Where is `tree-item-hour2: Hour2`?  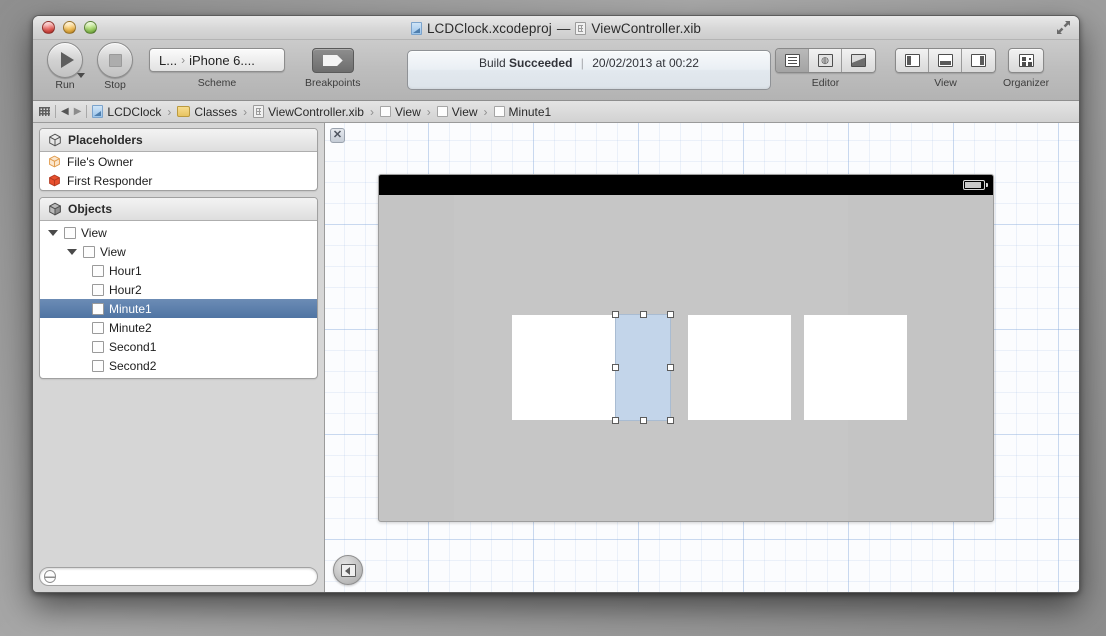 tree-item-hour2: Hour2 is located at coordinates (178, 289).